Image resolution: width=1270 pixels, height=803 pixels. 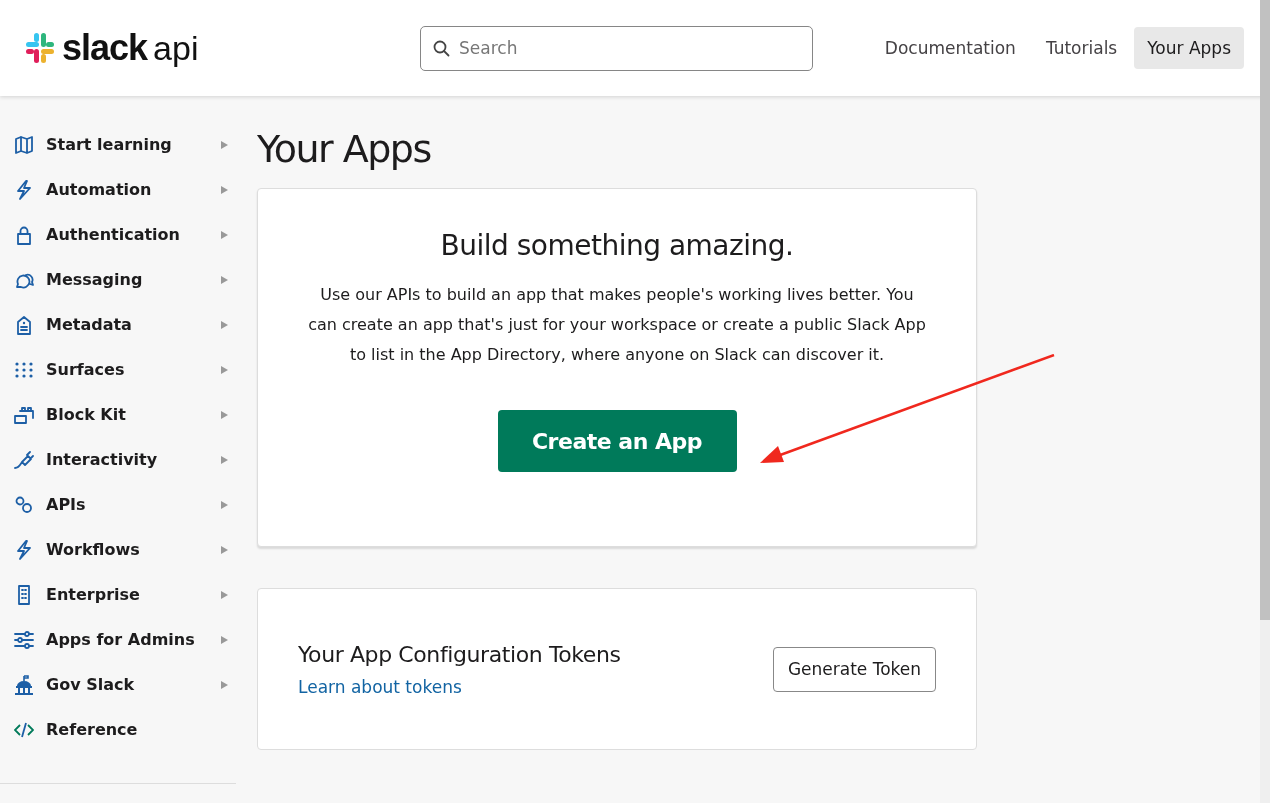 I want to click on capitol-icon, so click(x=24, y=684).